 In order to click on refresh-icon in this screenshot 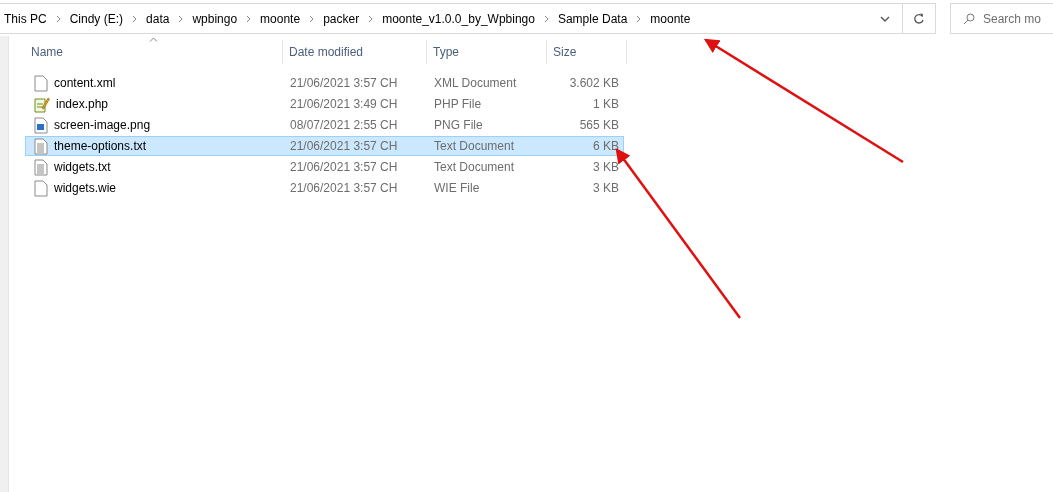, I will do `click(919, 18)`.